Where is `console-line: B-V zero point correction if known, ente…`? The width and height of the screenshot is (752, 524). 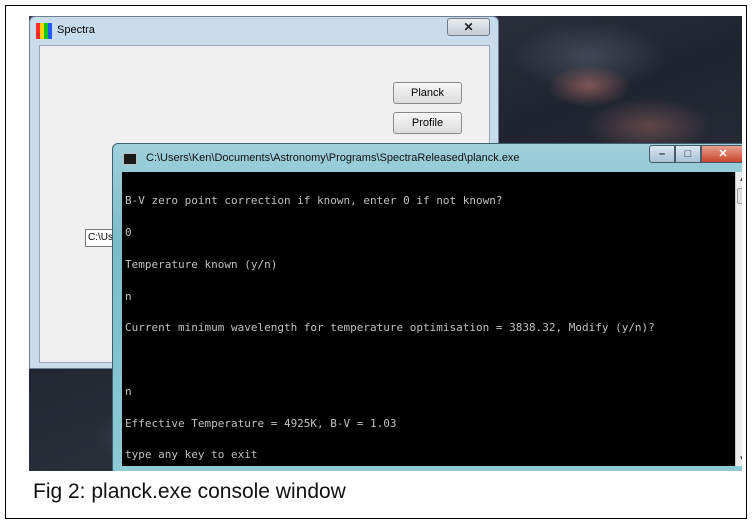 console-line: B-V zero point correction if known, ente… is located at coordinates (314, 201).